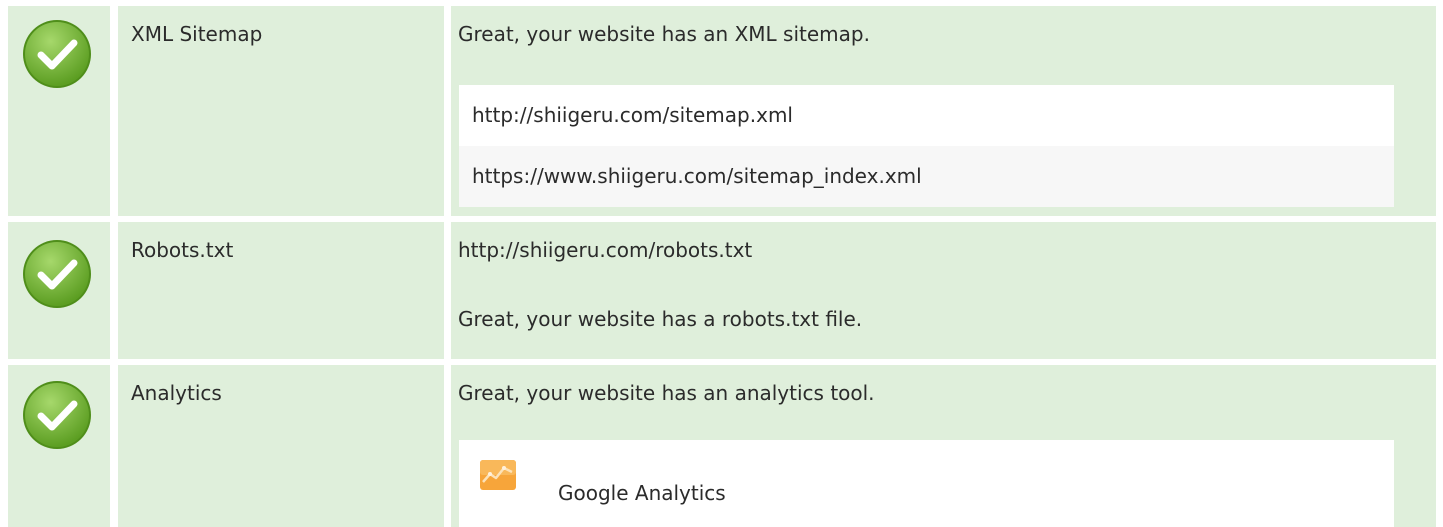 This screenshot has width=1443, height=527. What do you see at coordinates (281, 290) in the screenshot?
I see `check-name-cell: Robots.txt` at bounding box center [281, 290].